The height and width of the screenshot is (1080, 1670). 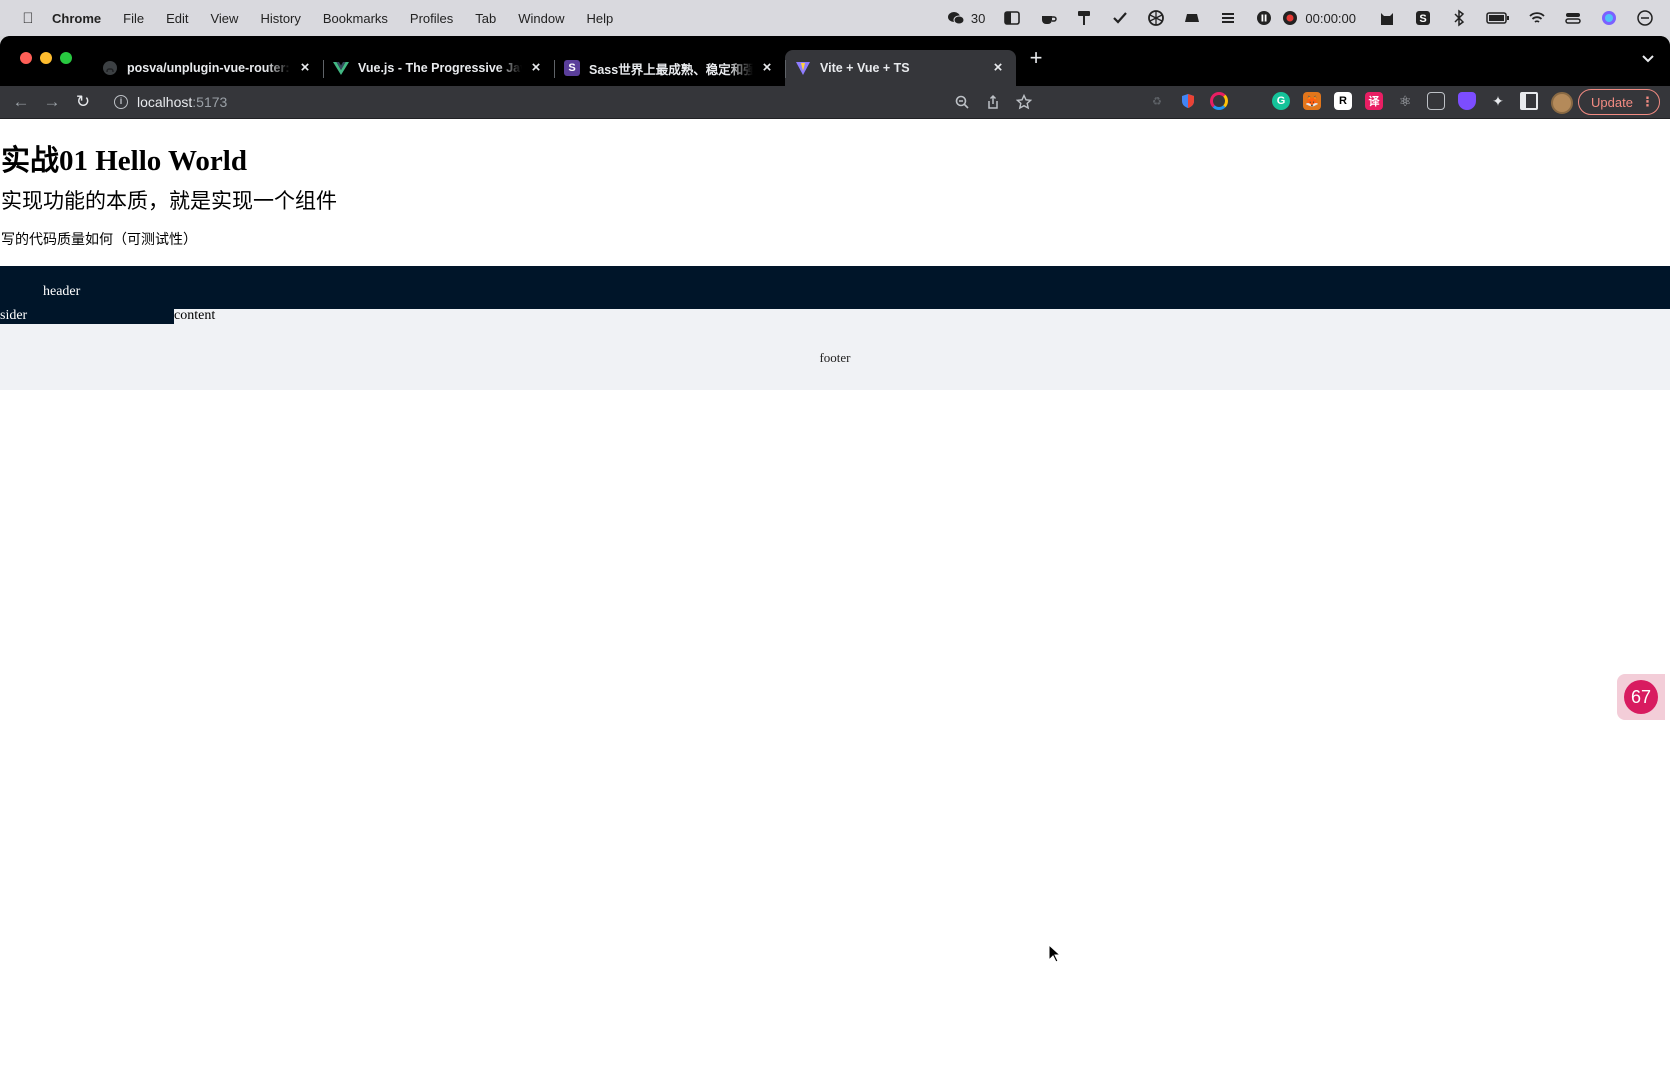 I want to click on control-center-icon, so click(x=1573, y=18).